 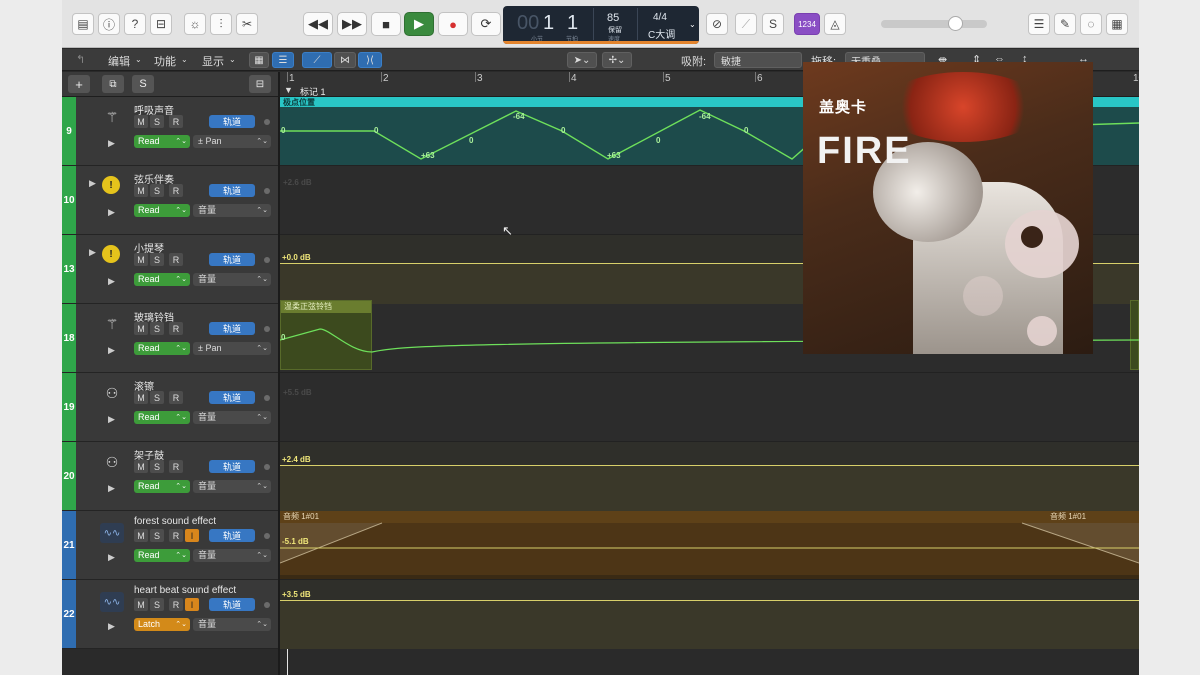 What do you see at coordinates (260, 84) in the screenshot?
I see `collapse-icon: ⊟` at bounding box center [260, 84].